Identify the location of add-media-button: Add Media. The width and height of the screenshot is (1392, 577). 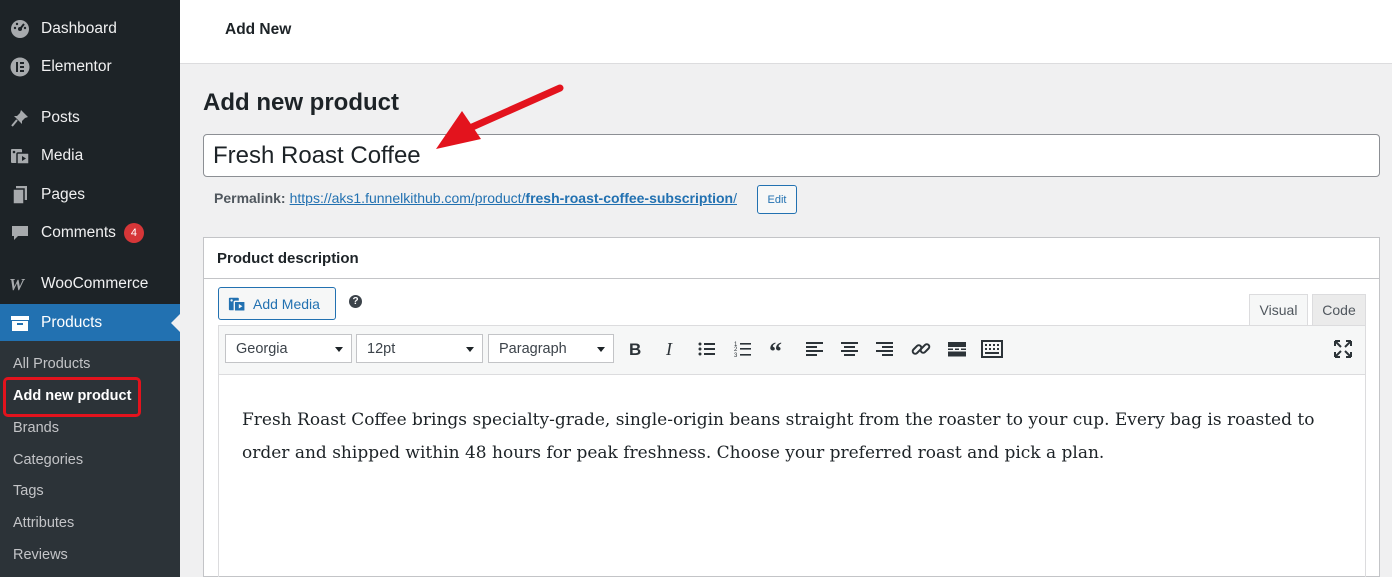
(277, 303).